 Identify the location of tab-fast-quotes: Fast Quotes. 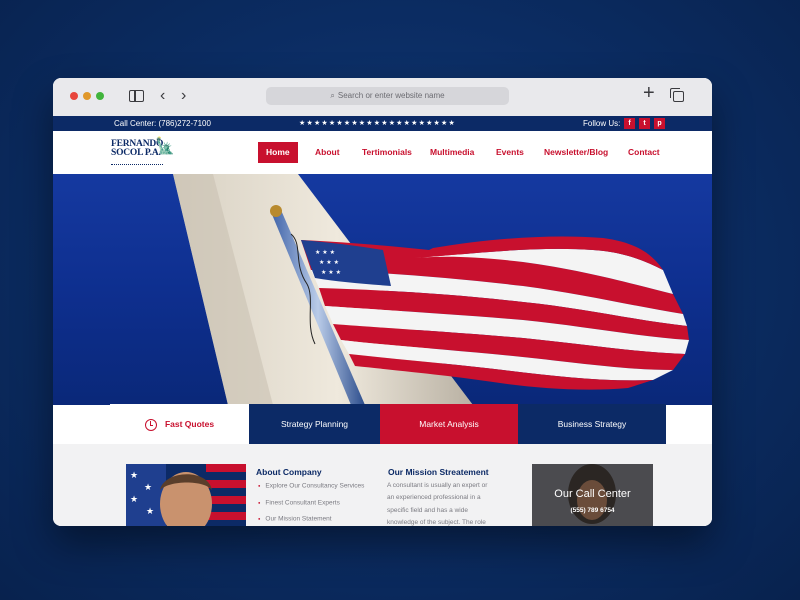
(179, 424).